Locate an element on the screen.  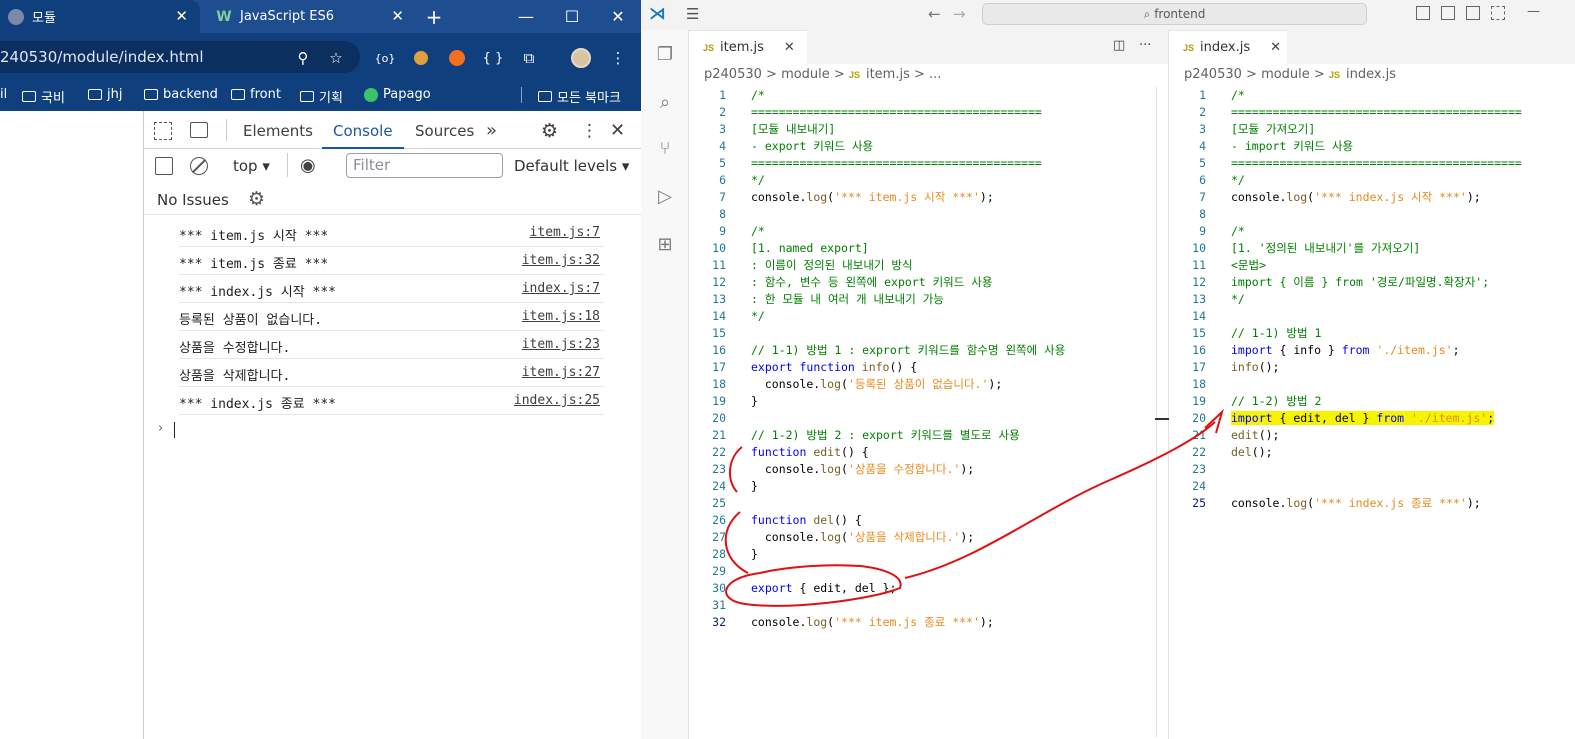
annotation-arrow-line is located at coordinates (1060, 500).